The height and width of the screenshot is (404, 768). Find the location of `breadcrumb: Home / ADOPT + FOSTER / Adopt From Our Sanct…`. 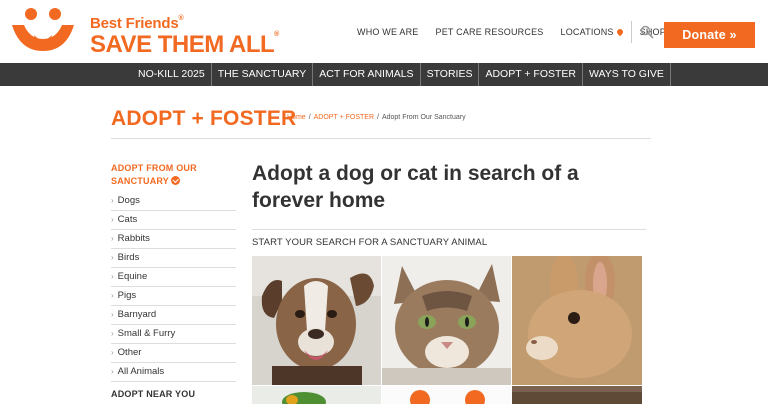

breadcrumb: Home / ADOPT + FOSTER / Adopt From Our Sanct… is located at coordinates (376, 117).